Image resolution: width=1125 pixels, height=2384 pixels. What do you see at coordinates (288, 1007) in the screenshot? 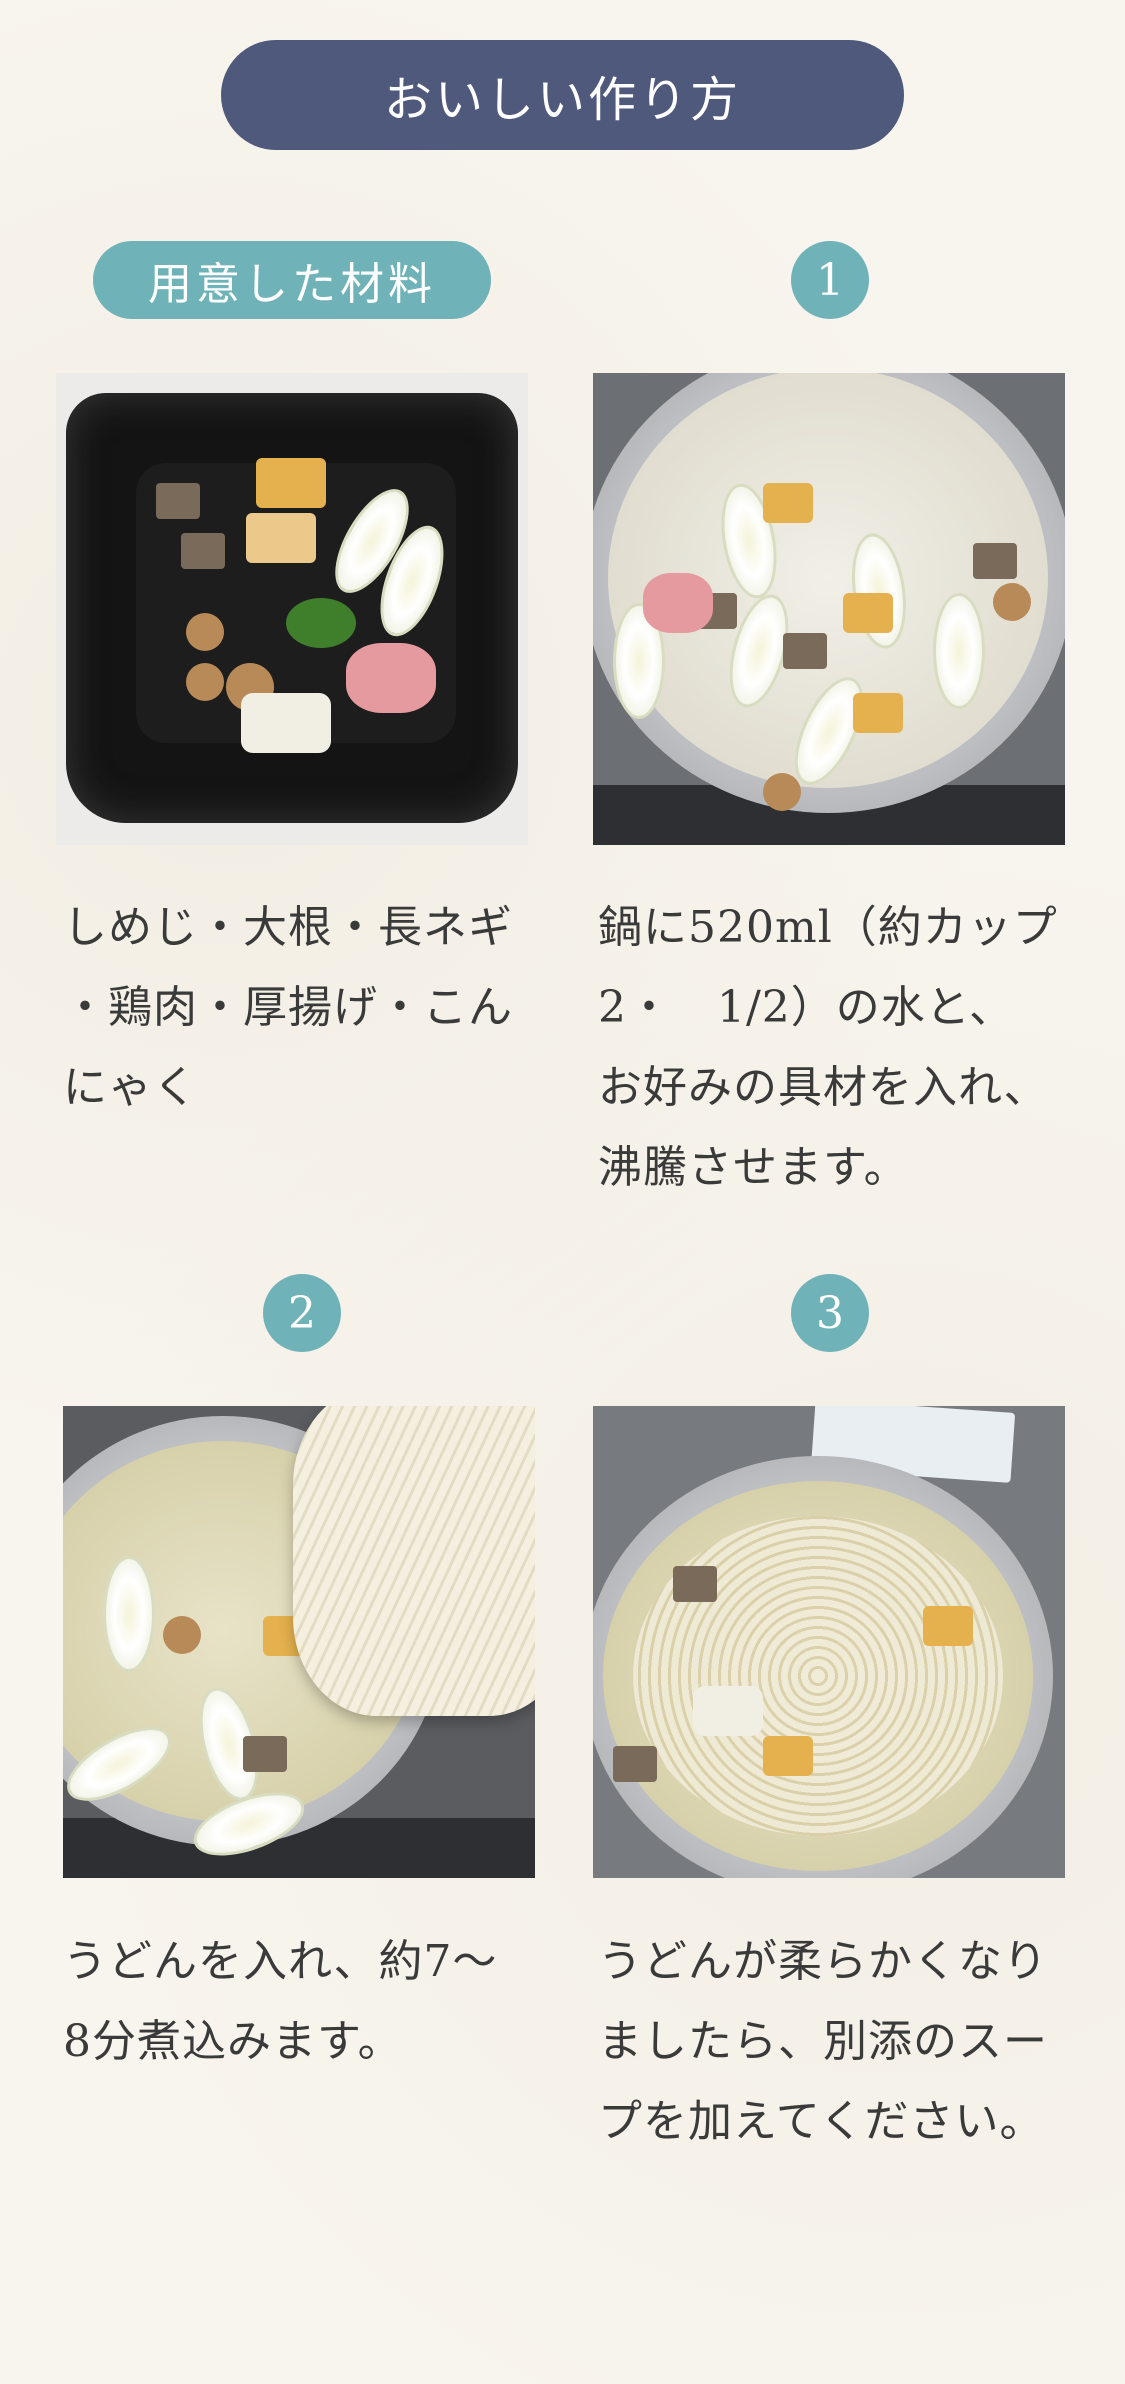
I see `ingredients-caption: しめじ・大根・長ネギ ・鶏肉・厚揚げ・こん にゃく` at bounding box center [288, 1007].